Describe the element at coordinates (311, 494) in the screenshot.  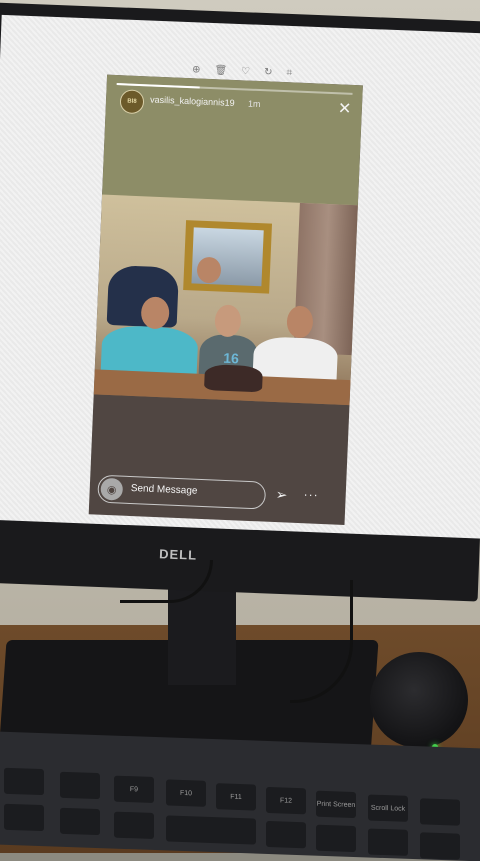
I see `more-options-icon: ···` at that location.